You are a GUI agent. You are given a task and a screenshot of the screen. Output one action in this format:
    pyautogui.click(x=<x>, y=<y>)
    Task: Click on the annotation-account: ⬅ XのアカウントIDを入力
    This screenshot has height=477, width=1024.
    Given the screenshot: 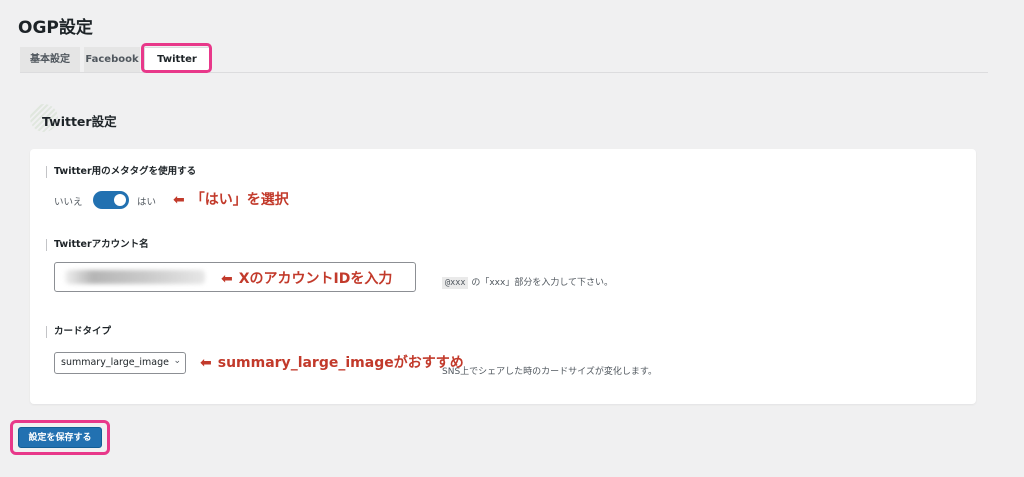 What is the action you would take?
    pyautogui.click(x=306, y=278)
    